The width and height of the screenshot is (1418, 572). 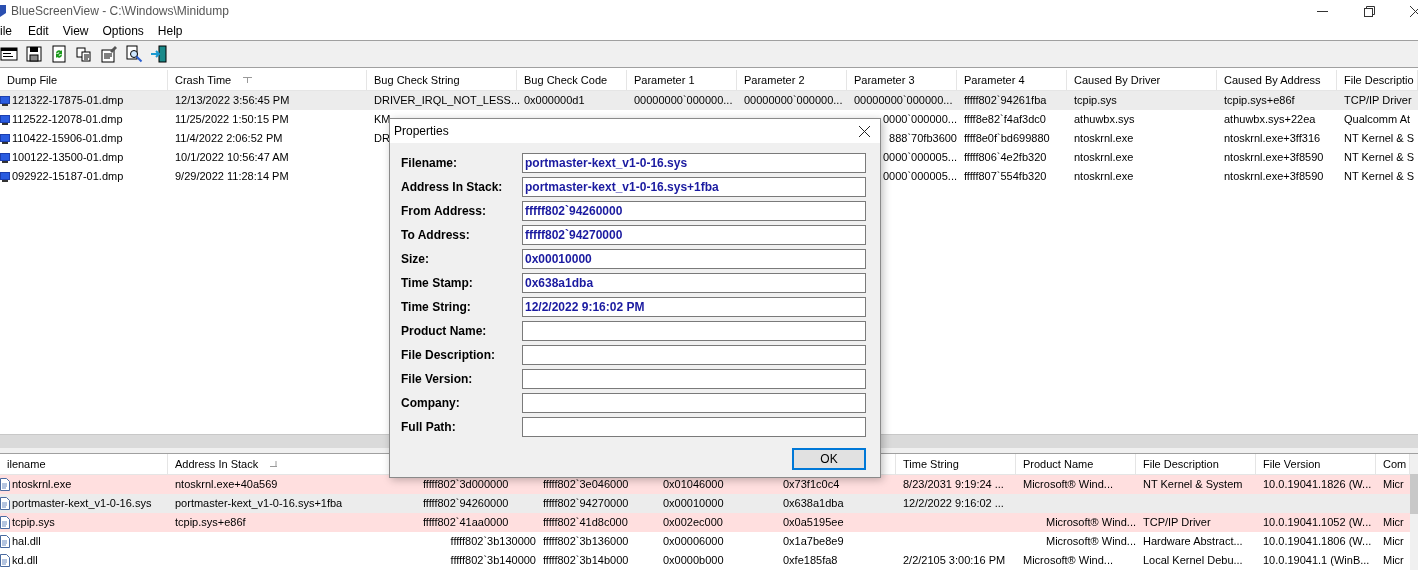 What do you see at coordinates (59, 54) in the screenshot?
I see `refresh-icon` at bounding box center [59, 54].